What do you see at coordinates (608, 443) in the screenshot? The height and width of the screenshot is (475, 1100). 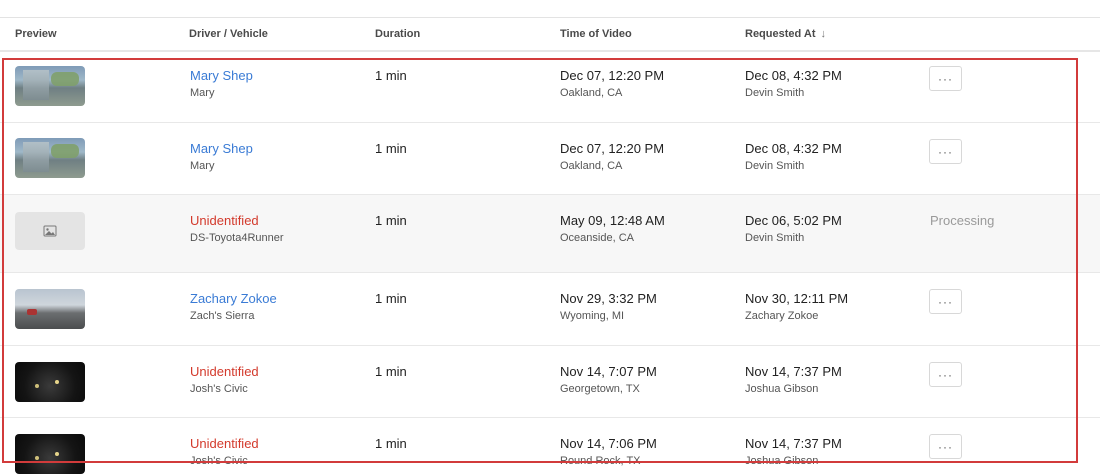 I see `video-time: Nov 14, 7:06 PM` at bounding box center [608, 443].